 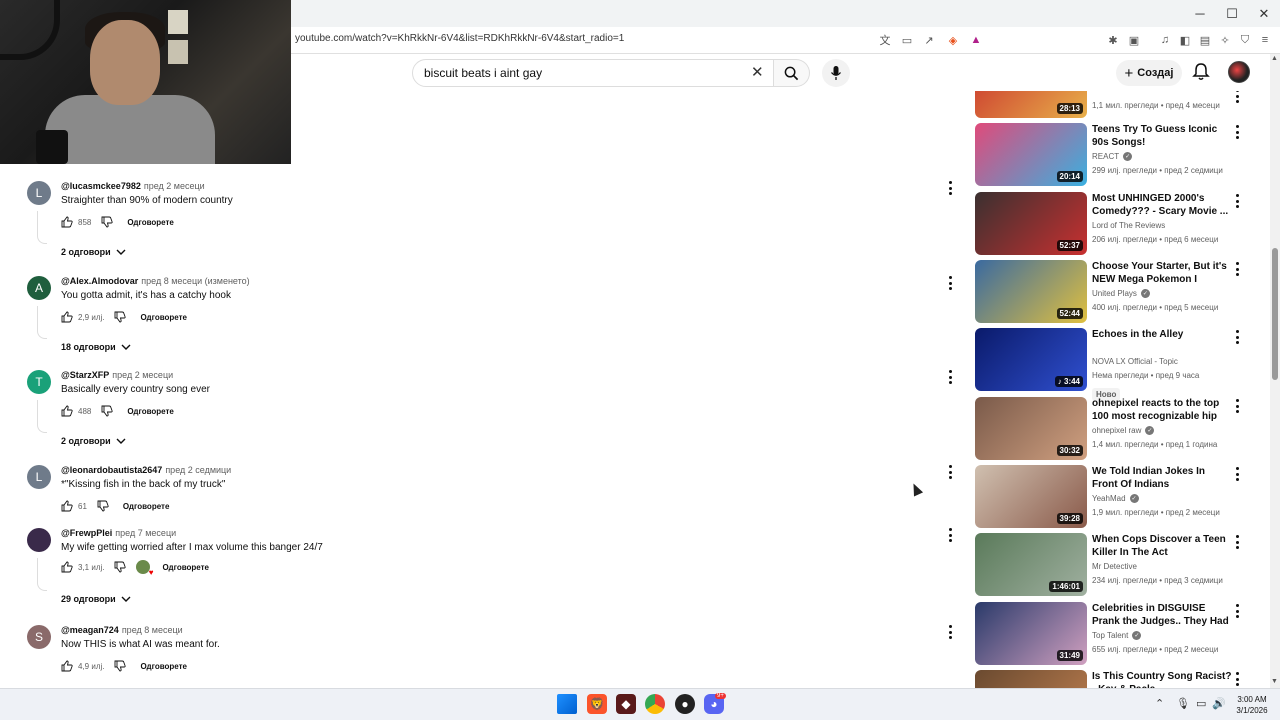 I want to click on menu-icon: ≡, so click(x=1265, y=40).